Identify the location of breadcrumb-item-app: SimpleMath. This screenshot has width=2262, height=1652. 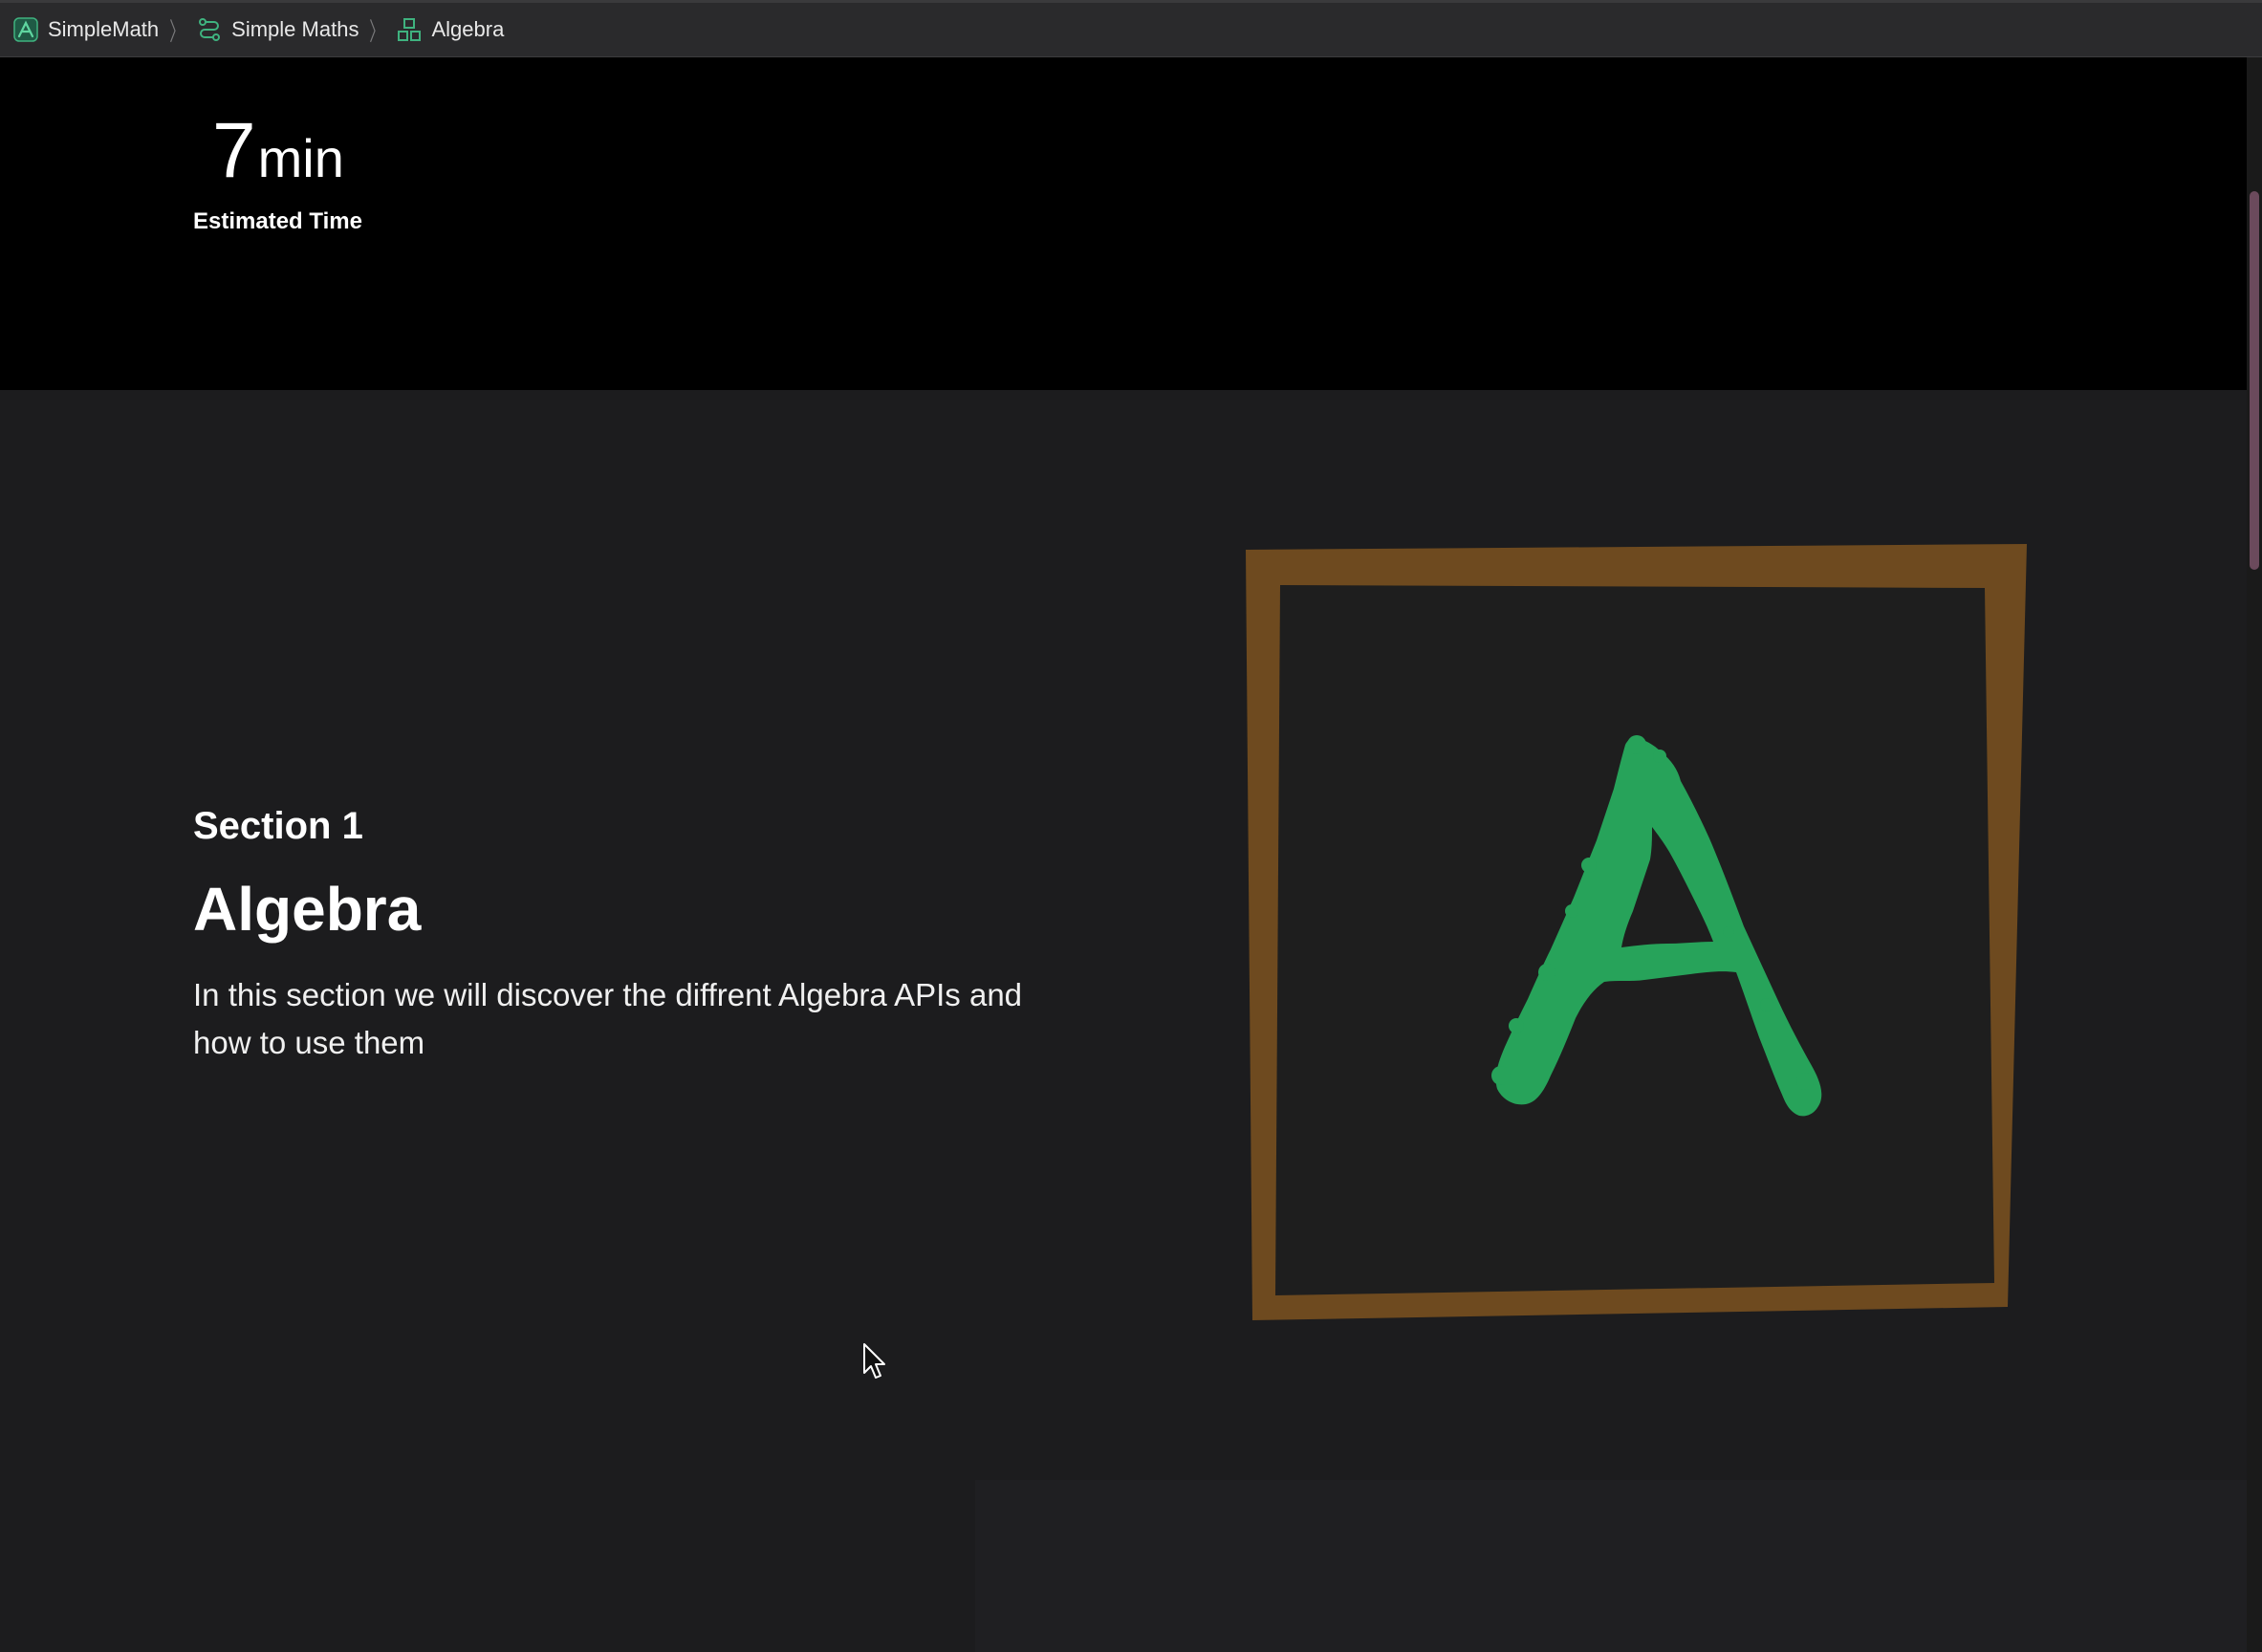
(86, 29).